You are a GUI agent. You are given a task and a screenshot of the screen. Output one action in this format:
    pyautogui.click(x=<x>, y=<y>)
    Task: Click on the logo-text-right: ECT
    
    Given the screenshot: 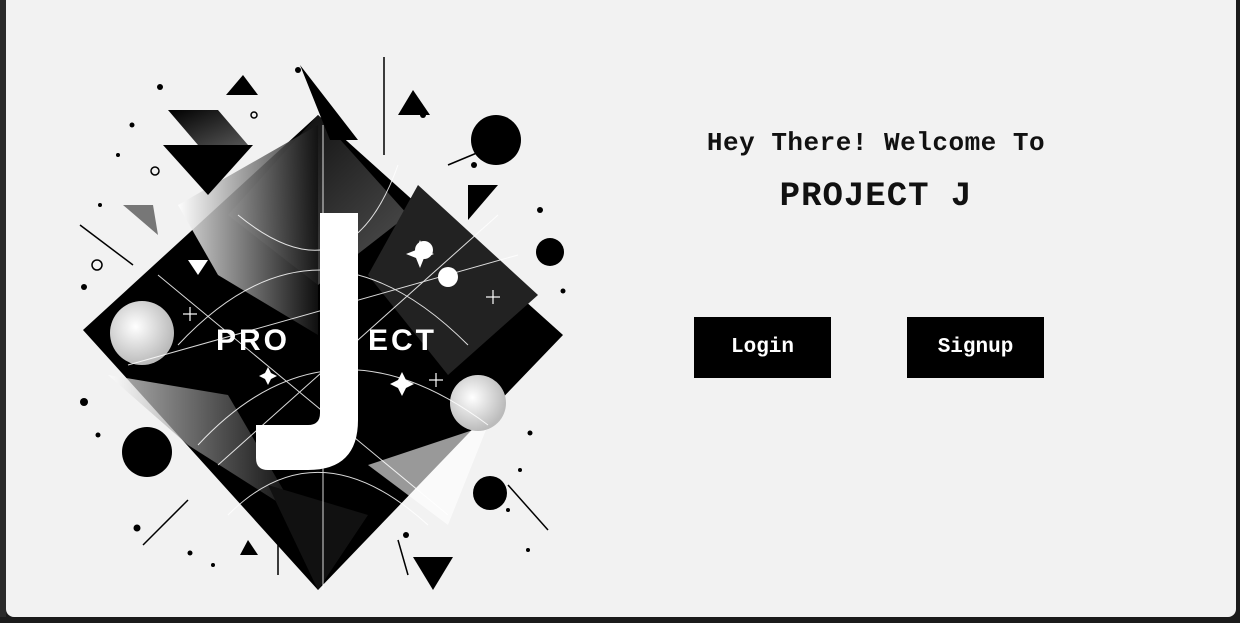 What is the action you would take?
    pyautogui.click(x=402, y=340)
    